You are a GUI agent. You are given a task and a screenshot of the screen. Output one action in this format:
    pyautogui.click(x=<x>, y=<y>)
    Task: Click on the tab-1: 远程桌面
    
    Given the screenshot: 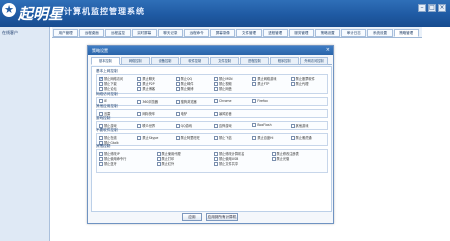 What is the action you would take?
    pyautogui.click(x=92, y=33)
    